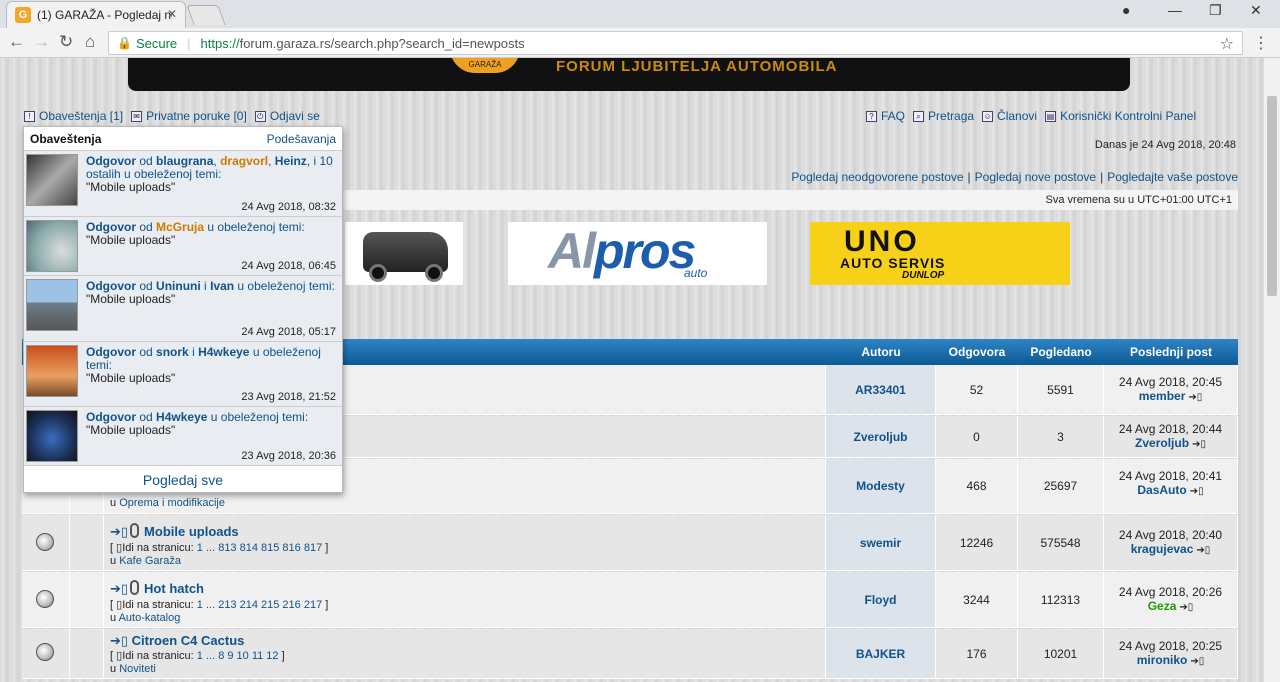 This screenshot has width=1280, height=682. I want to click on browser-menu-icon: ⋮, so click(1261, 43).